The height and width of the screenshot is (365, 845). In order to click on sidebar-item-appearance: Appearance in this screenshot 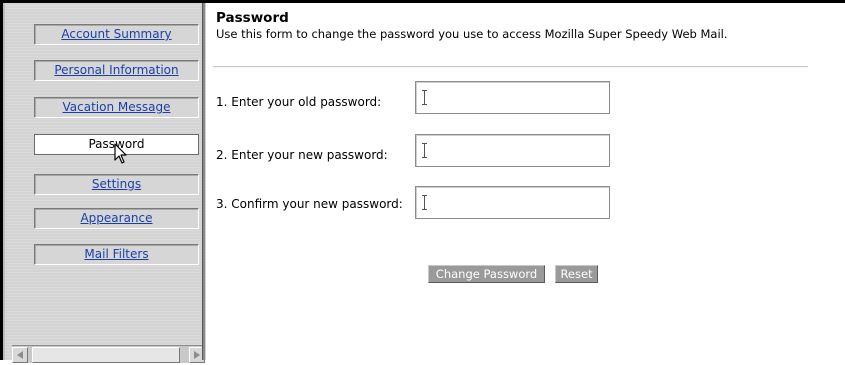, I will do `click(116, 218)`.